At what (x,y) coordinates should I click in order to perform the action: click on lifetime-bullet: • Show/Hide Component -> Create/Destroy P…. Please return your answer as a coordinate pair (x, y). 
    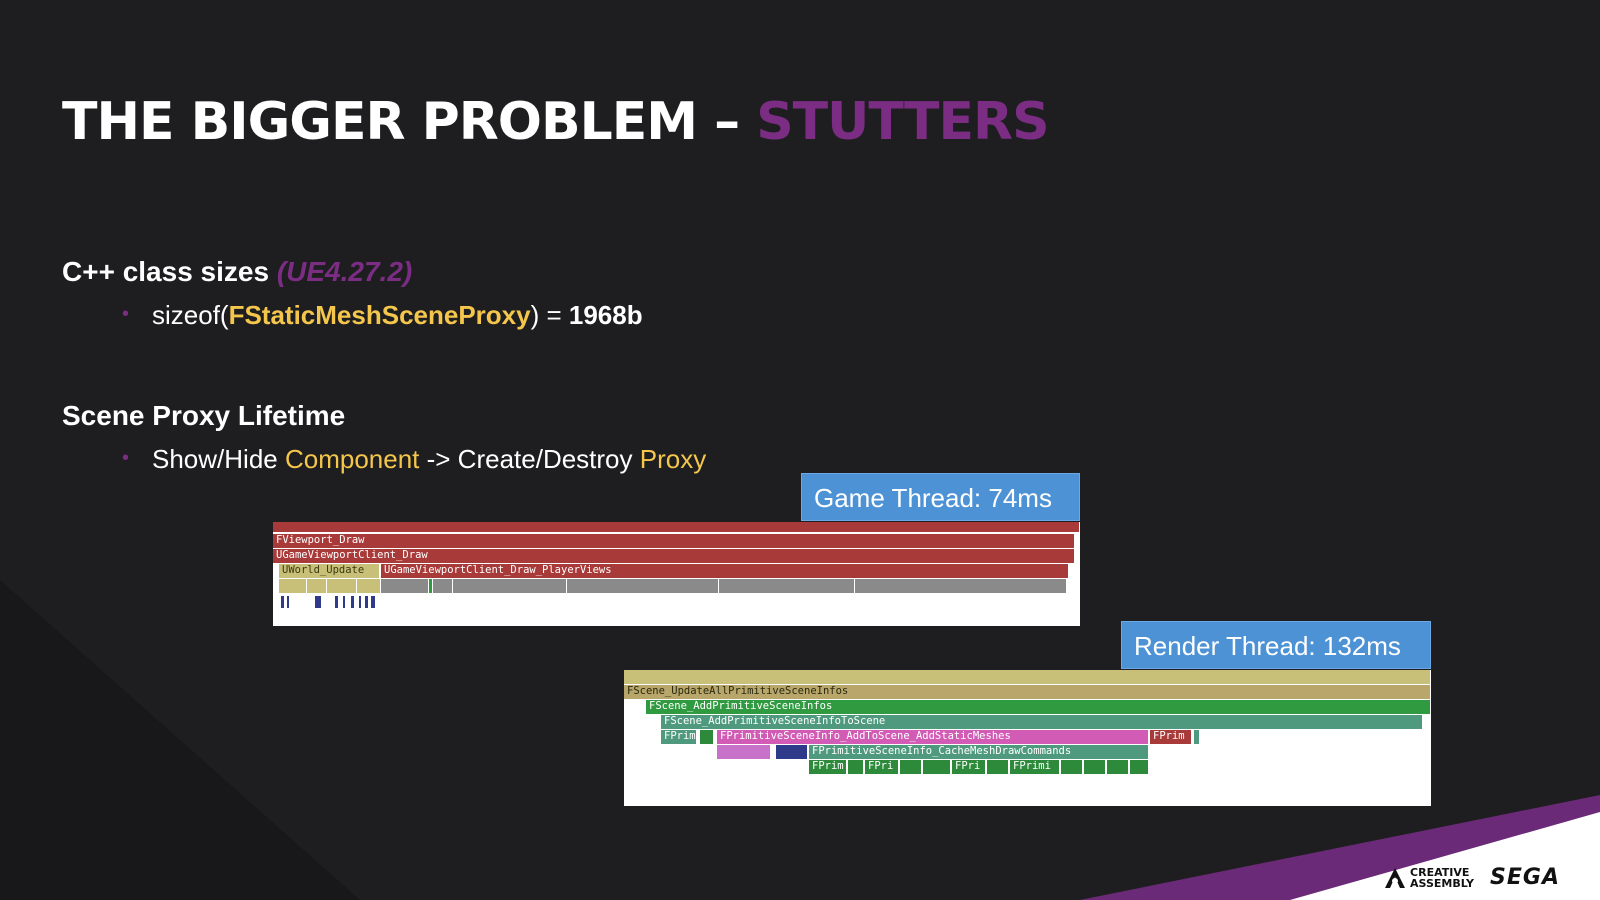
    Looking at the image, I should click on (414, 459).